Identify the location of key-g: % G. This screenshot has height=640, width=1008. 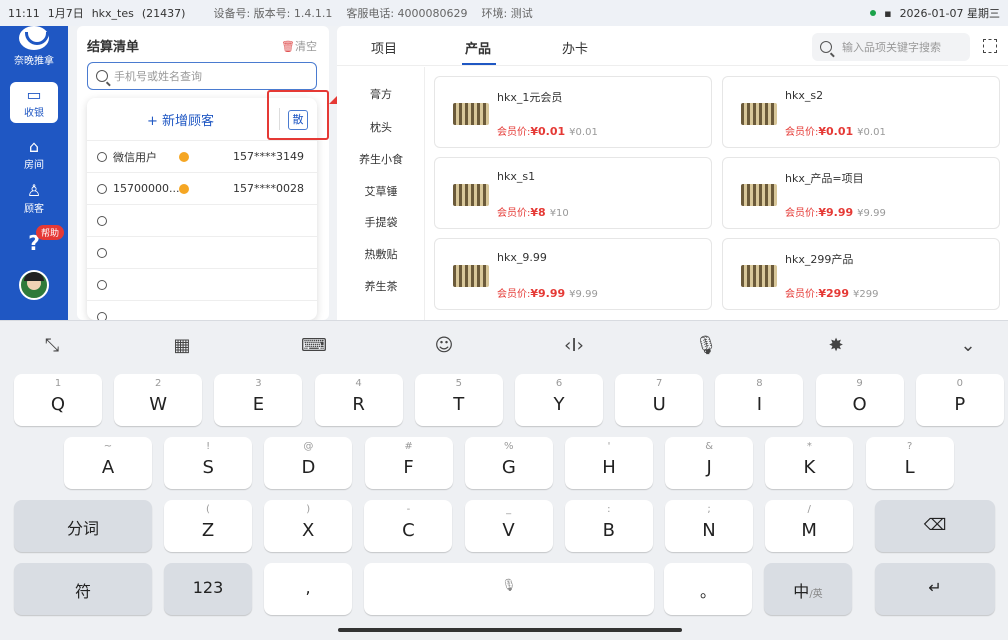
(508, 463).